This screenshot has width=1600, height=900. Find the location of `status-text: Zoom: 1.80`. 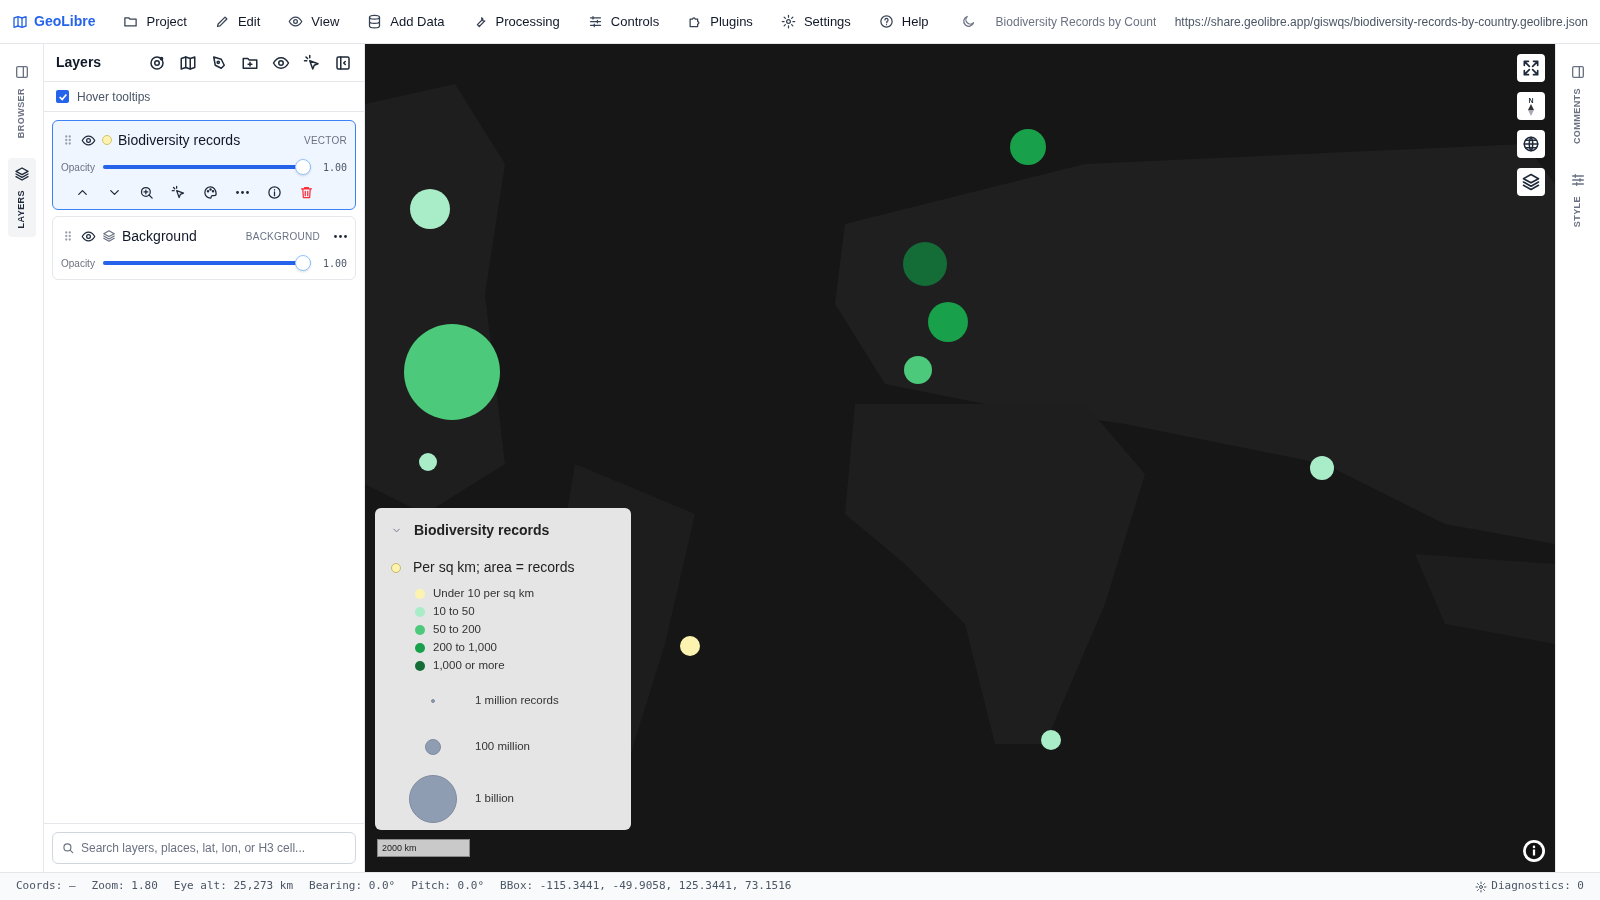

status-text: Zoom: 1.80 is located at coordinates (124, 886).